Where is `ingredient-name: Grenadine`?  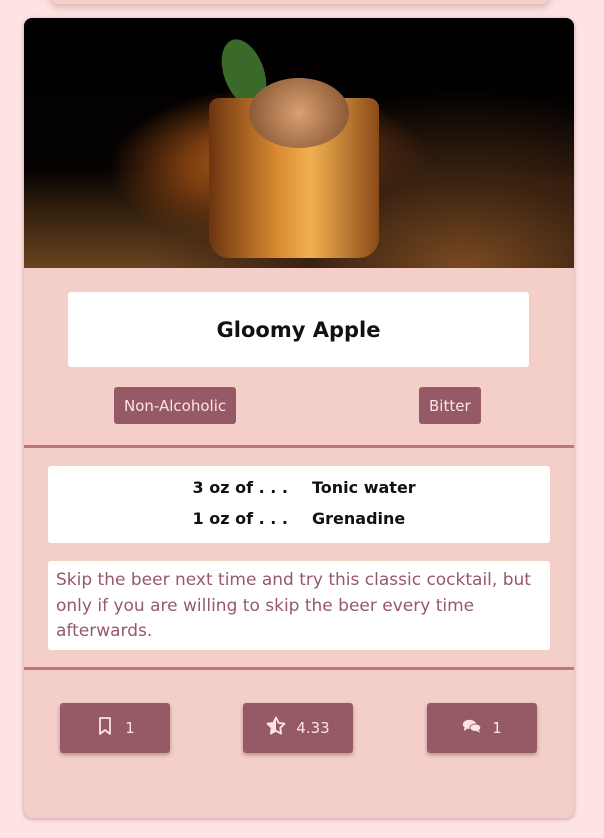
ingredient-name: Grenadine is located at coordinates (359, 518).